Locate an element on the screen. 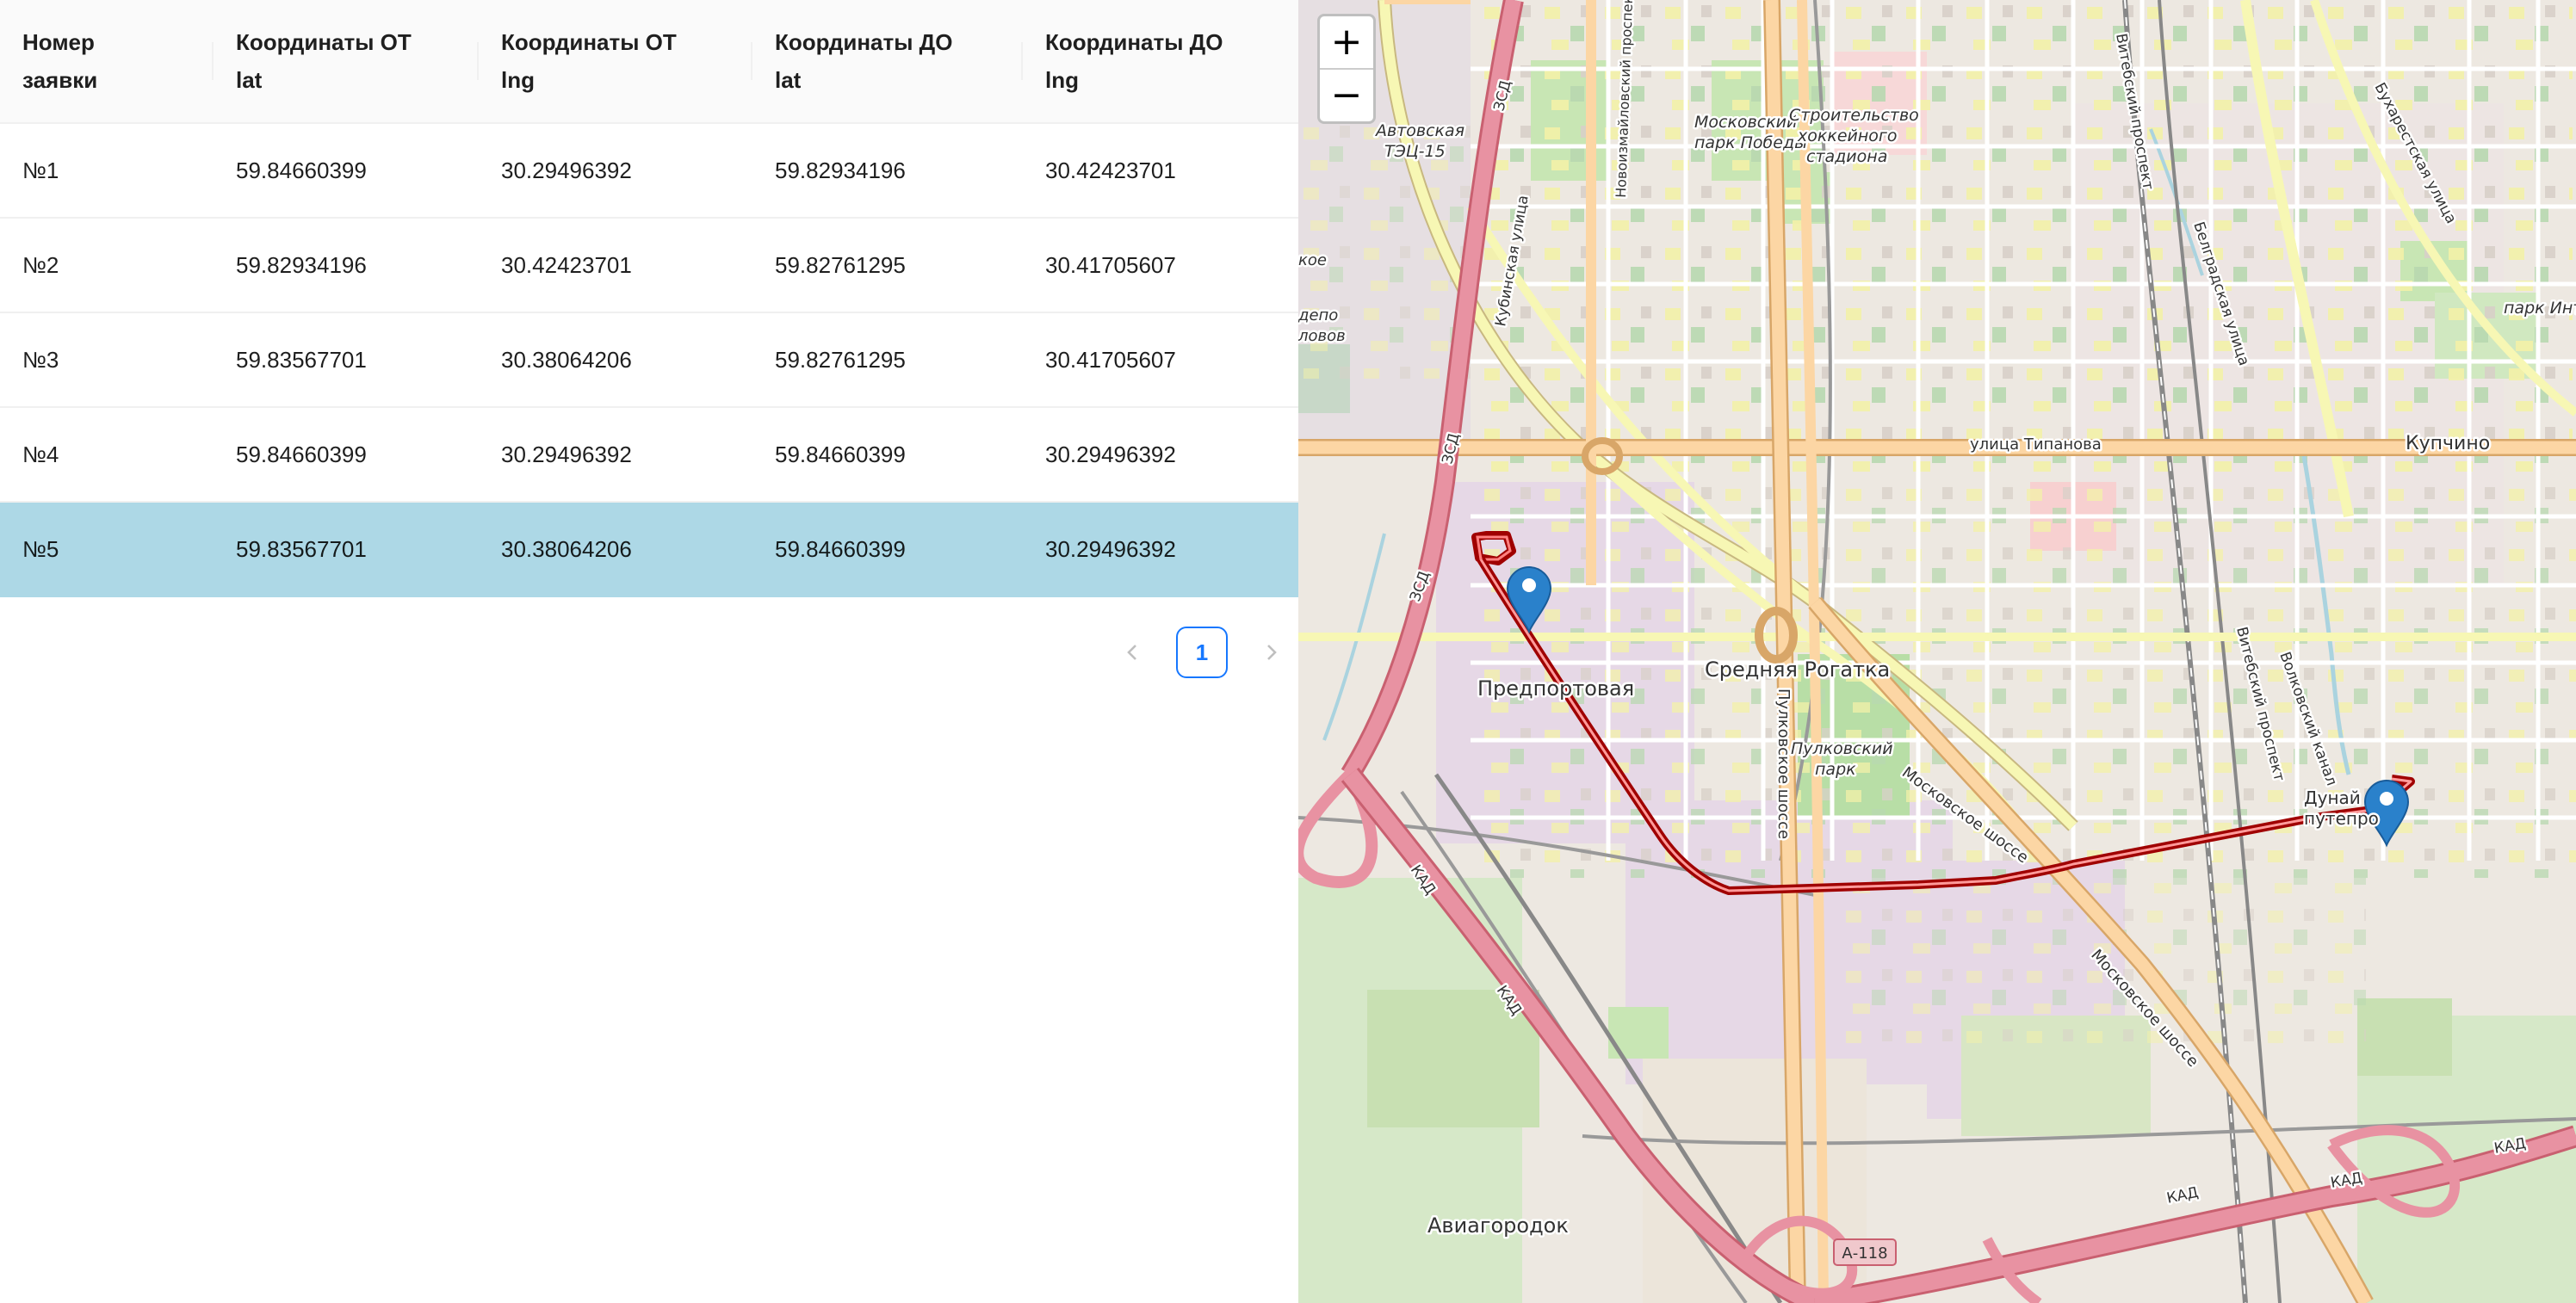 Image resolution: width=2576 pixels, height=1303 pixels. road-shield: А-118 is located at coordinates (1865, 1252).